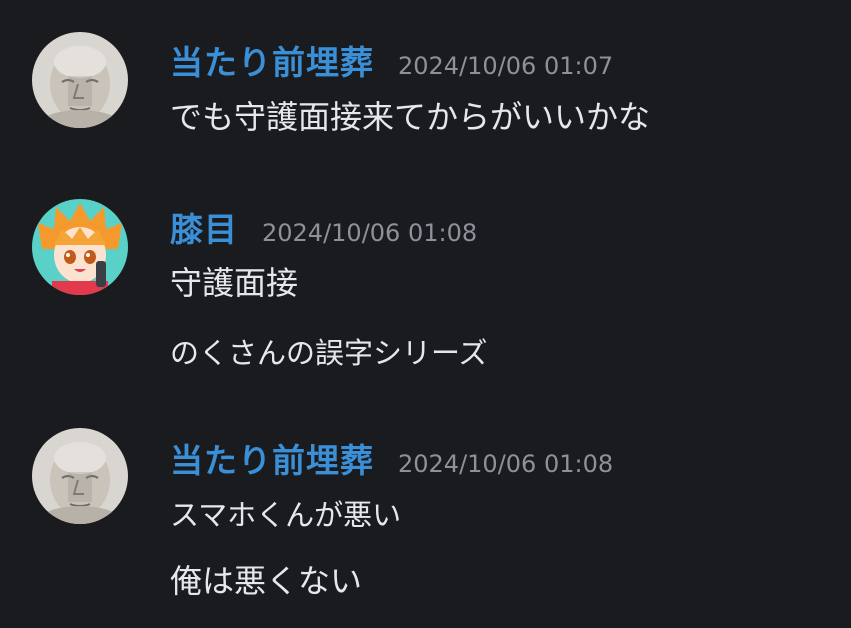  Describe the element at coordinates (410, 117) in the screenshot. I see `message-text: でも守護面接来てからがいいかな` at that location.